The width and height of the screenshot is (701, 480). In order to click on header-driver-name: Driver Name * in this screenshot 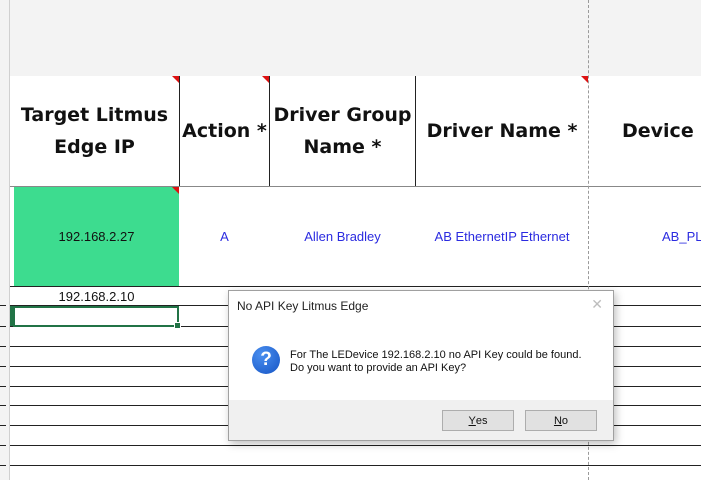, I will do `click(502, 131)`.